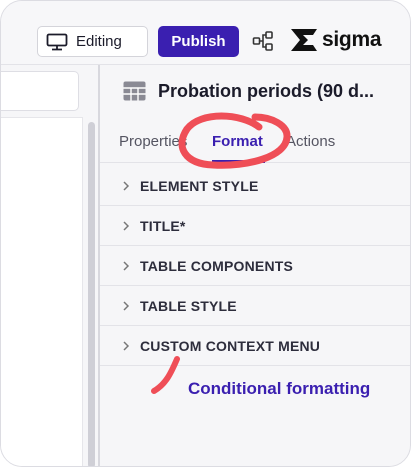 This screenshot has width=411, height=467. What do you see at coordinates (188, 305) in the screenshot?
I see `section-label: TABLE STYLE` at bounding box center [188, 305].